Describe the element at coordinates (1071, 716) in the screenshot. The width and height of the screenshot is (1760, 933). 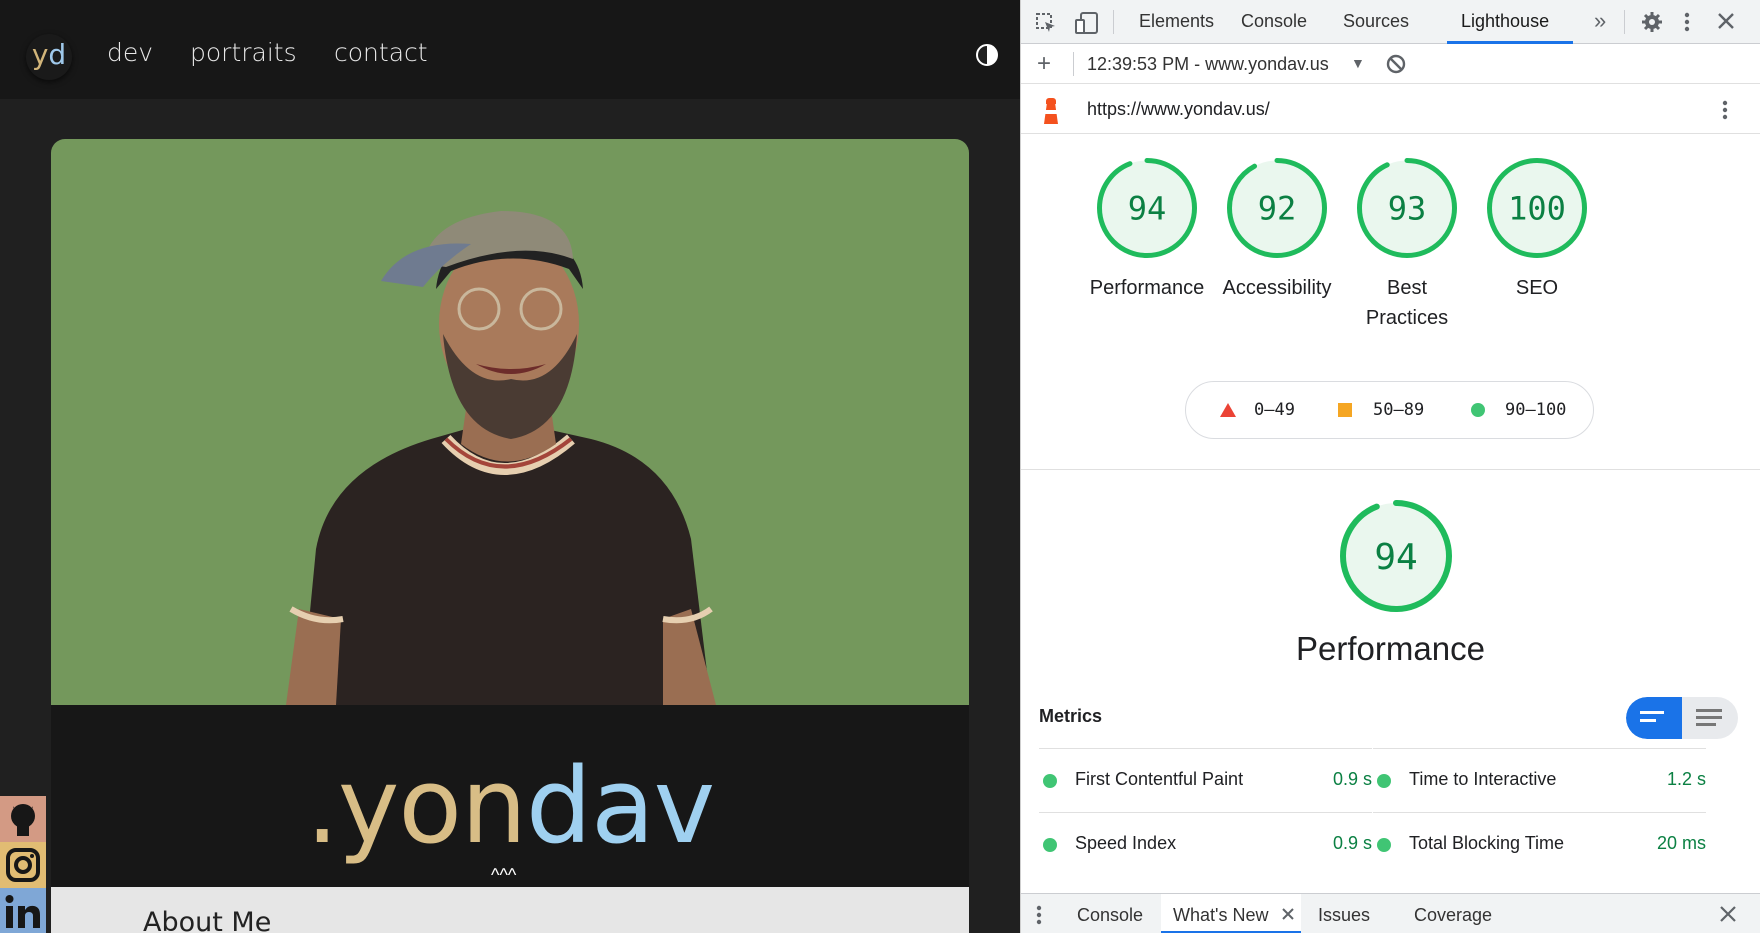
I see `metrics-heading: Metrics` at that location.